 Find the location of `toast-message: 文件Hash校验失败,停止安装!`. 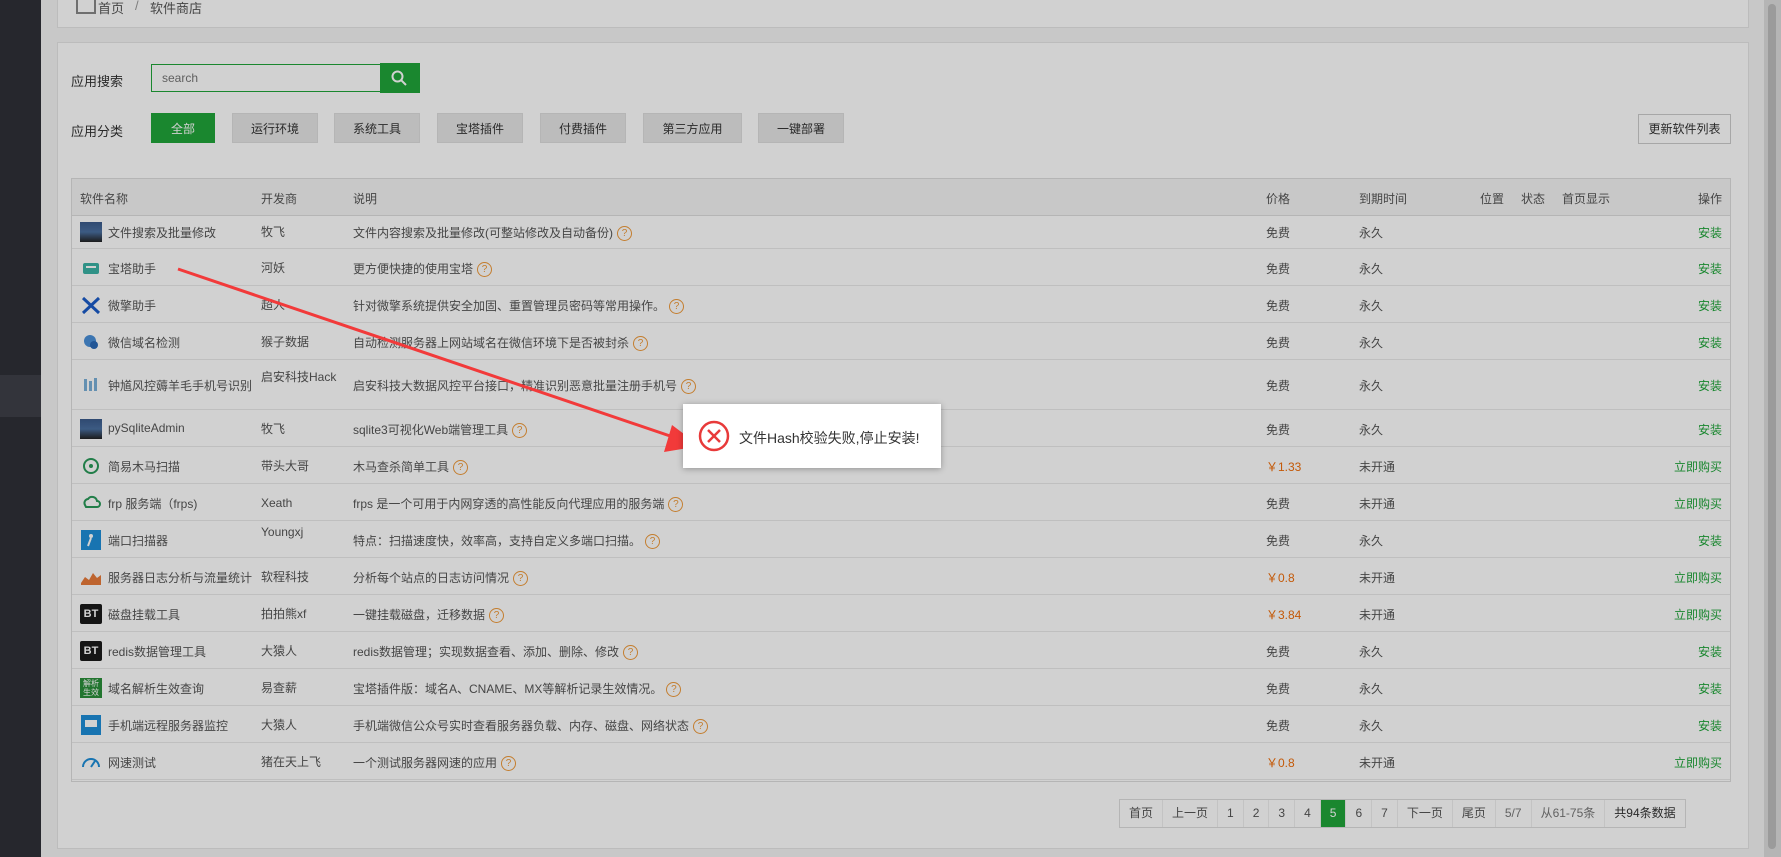

toast-message: 文件Hash校验失败,停止安装! is located at coordinates (829, 438).